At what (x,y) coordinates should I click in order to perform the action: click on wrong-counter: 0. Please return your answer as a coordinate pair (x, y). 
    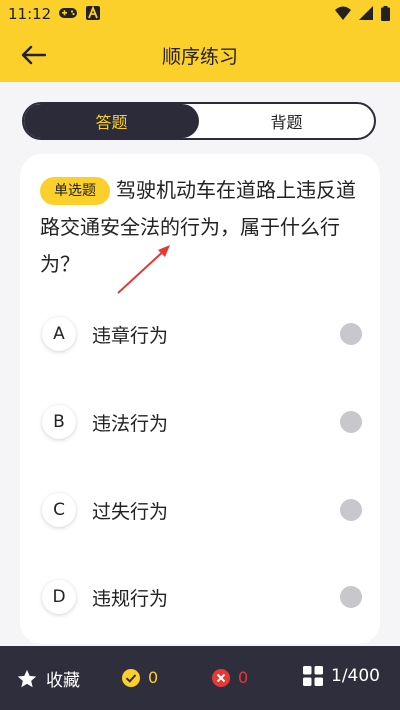
    Looking at the image, I should click on (230, 677).